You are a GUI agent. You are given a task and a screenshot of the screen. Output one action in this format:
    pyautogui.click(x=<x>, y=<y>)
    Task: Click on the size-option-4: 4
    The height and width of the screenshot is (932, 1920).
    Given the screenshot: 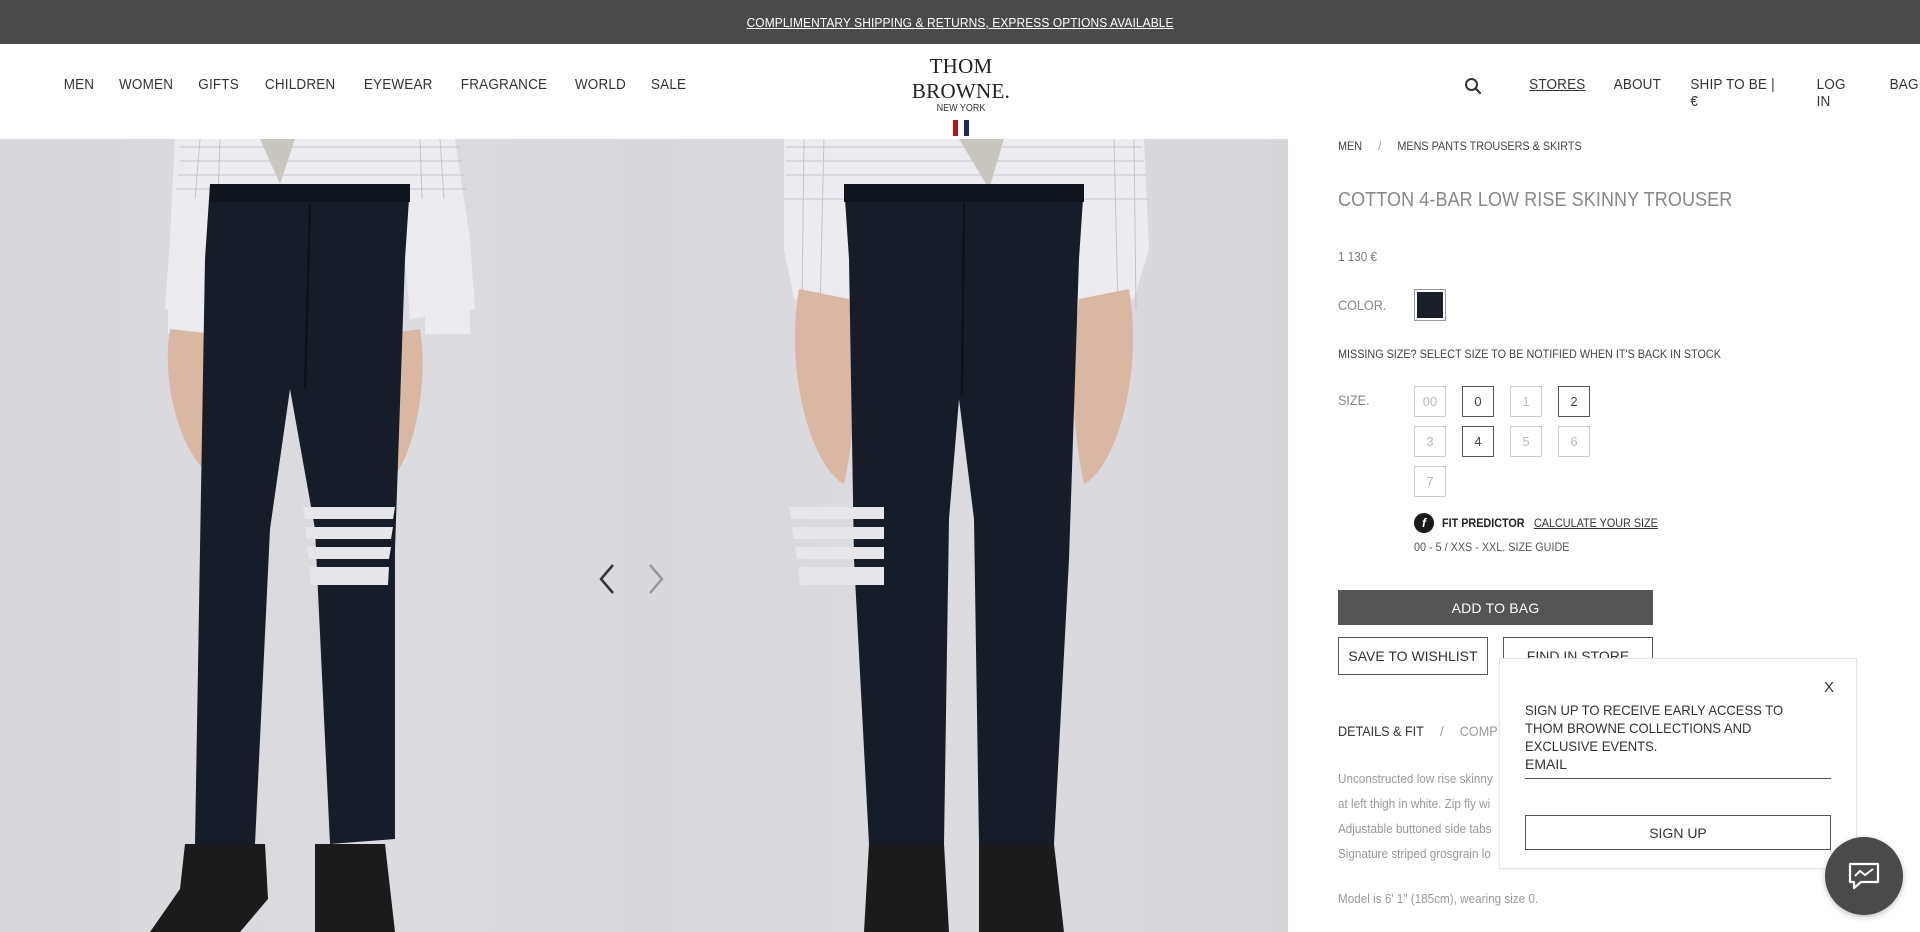 What is the action you would take?
    pyautogui.click(x=1478, y=441)
    